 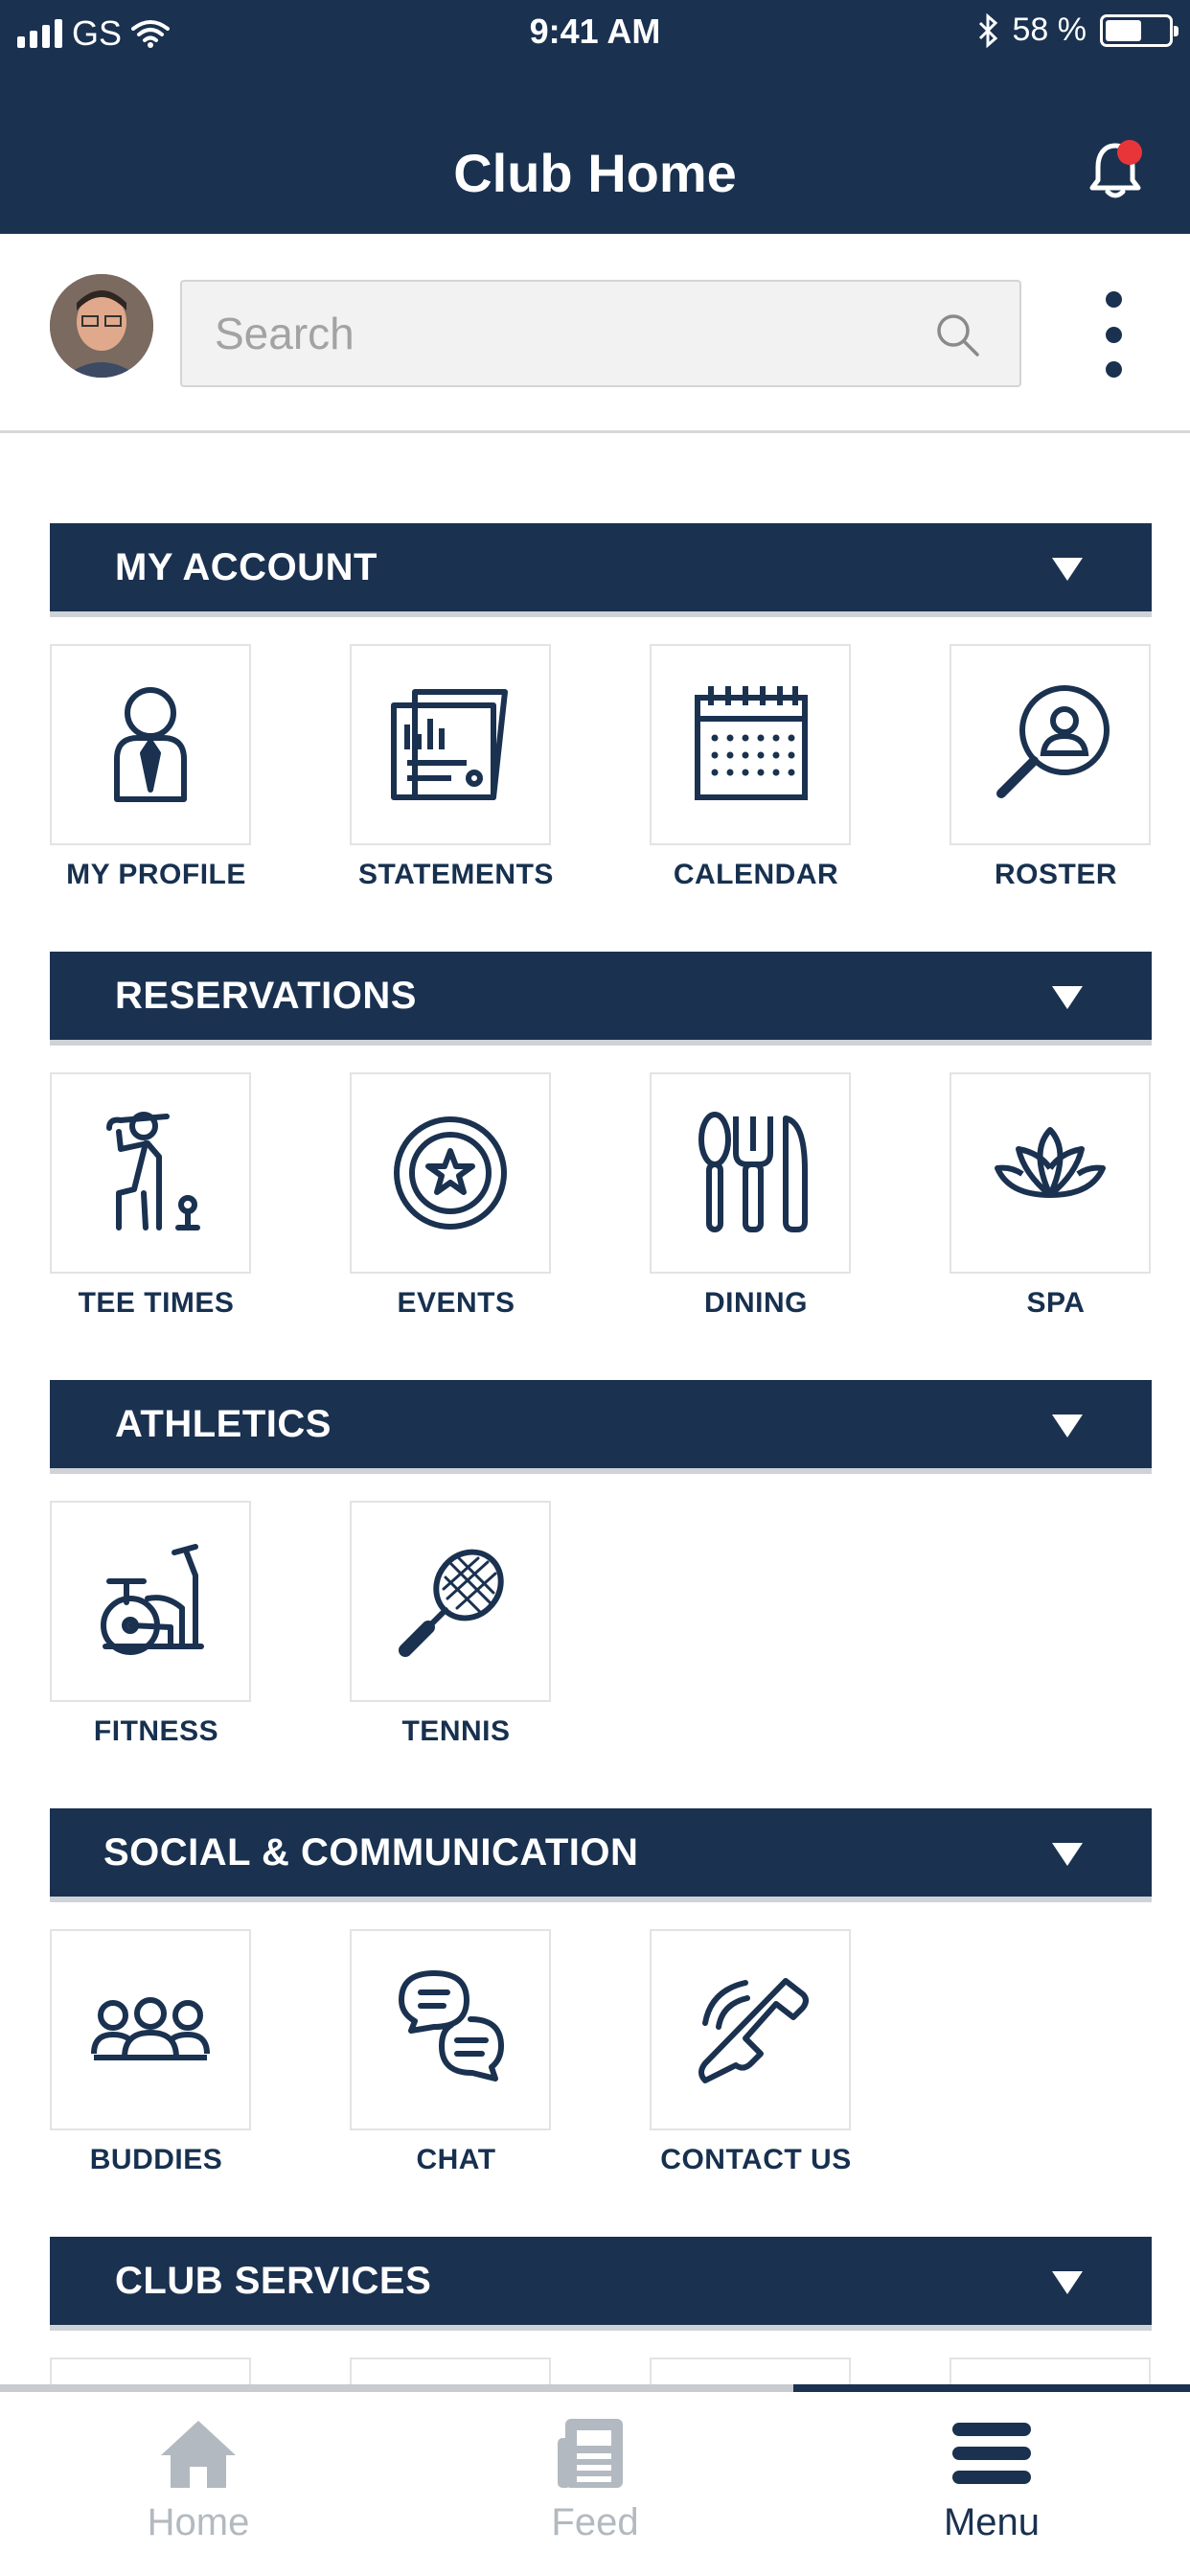 I want to click on tile-label: TEE TIMES, so click(x=156, y=1303).